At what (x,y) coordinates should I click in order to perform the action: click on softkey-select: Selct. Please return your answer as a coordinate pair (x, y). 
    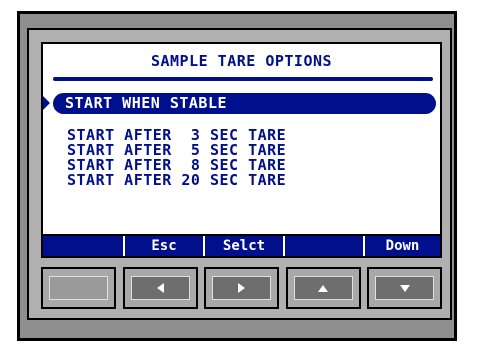
    Looking at the image, I should click on (243, 246).